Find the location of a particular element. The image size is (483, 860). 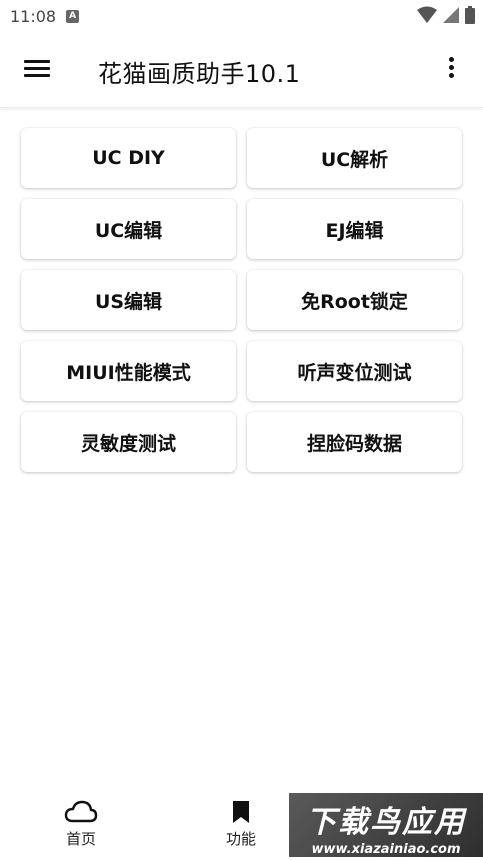

status-bar: 11:08 A is located at coordinates (241, 16).